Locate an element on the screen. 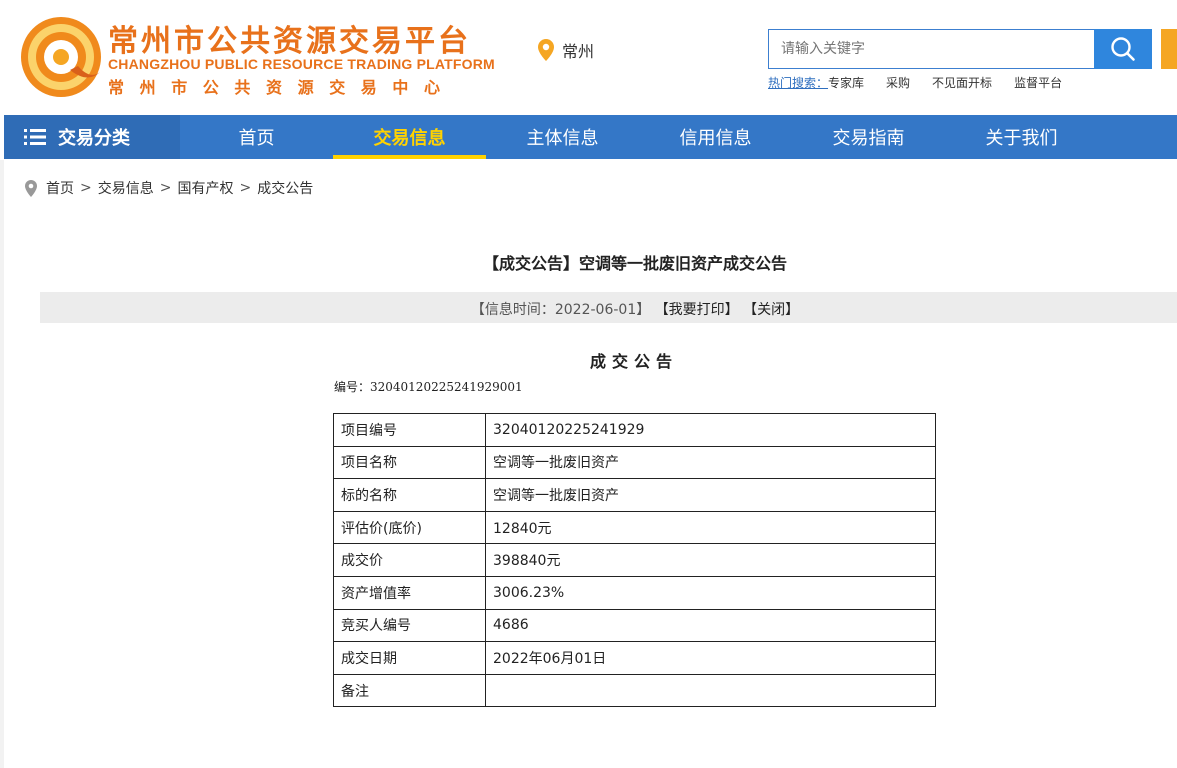  hot-search-label: 热门搜索： is located at coordinates (798, 83).